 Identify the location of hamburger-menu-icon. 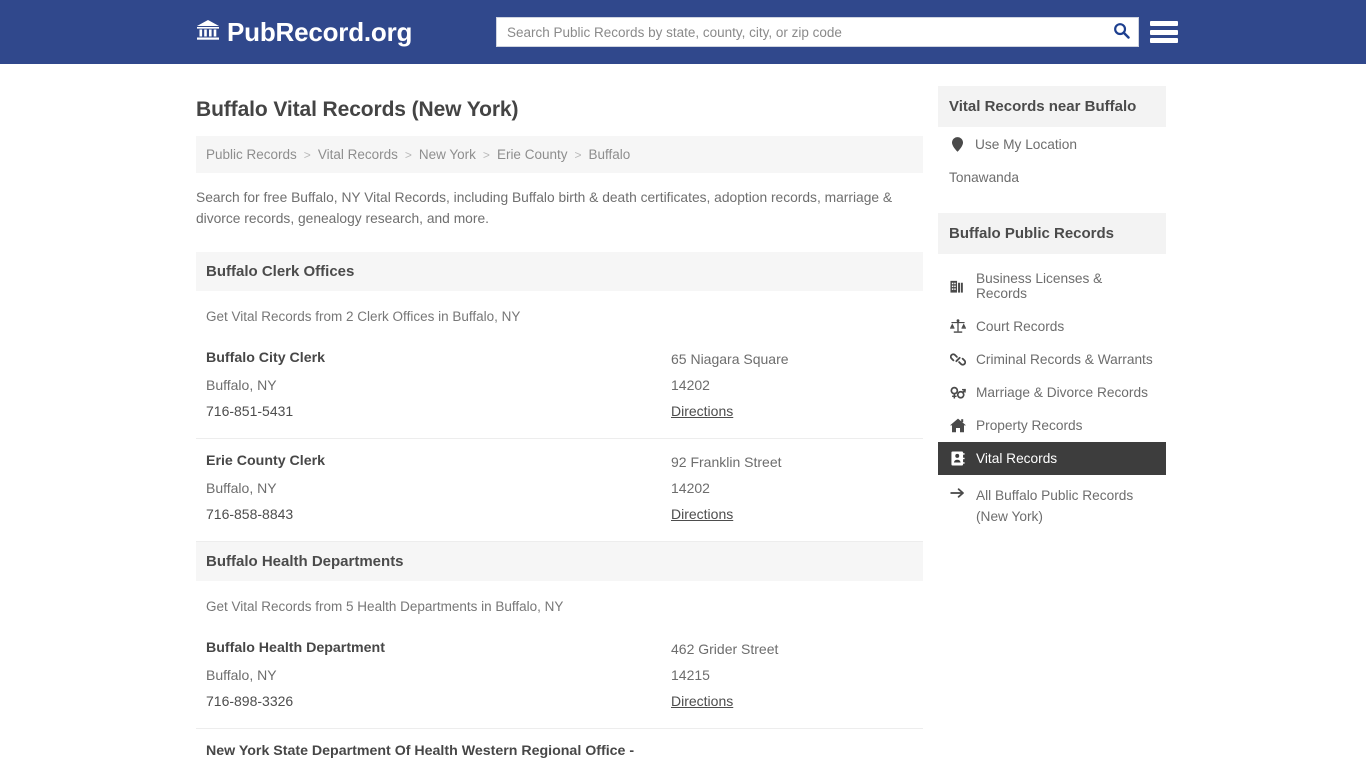
(1164, 32).